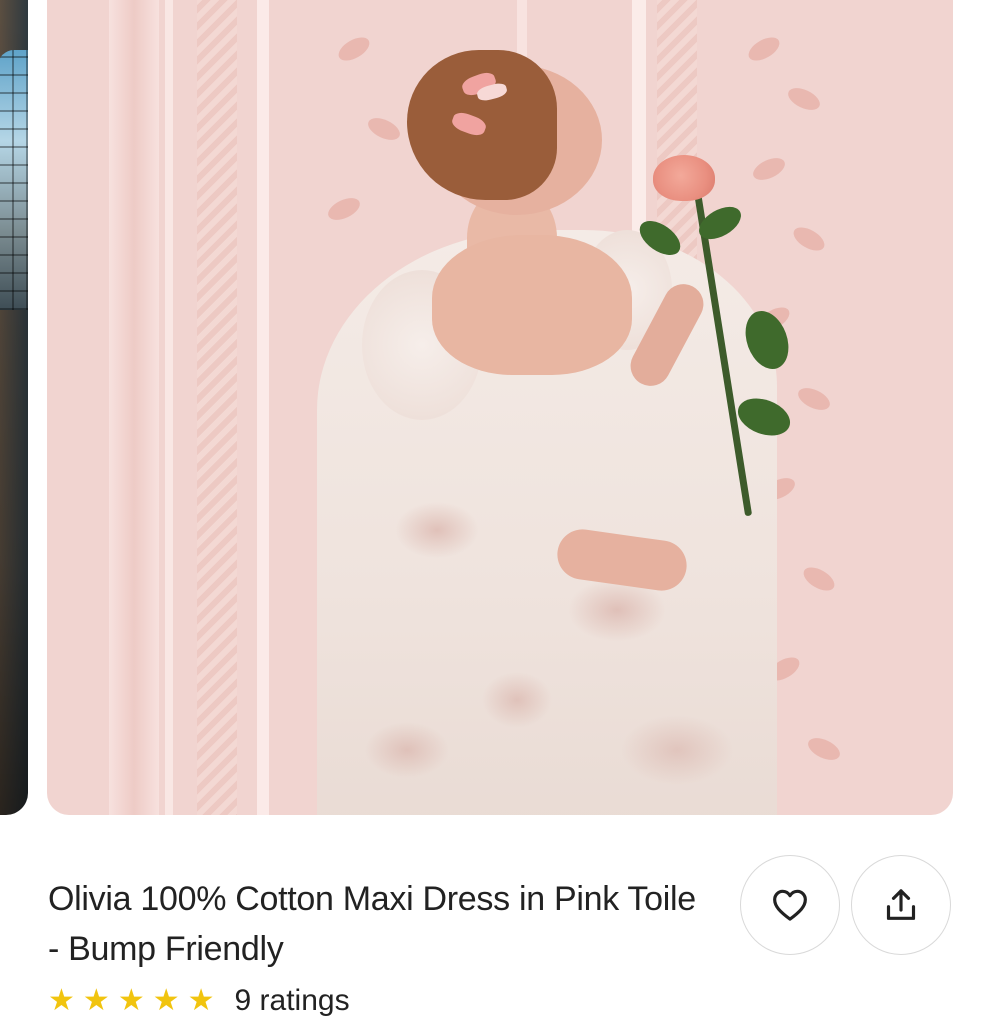 The height and width of the screenshot is (1017, 1000). What do you see at coordinates (532, 305) in the screenshot?
I see `model-chest` at bounding box center [532, 305].